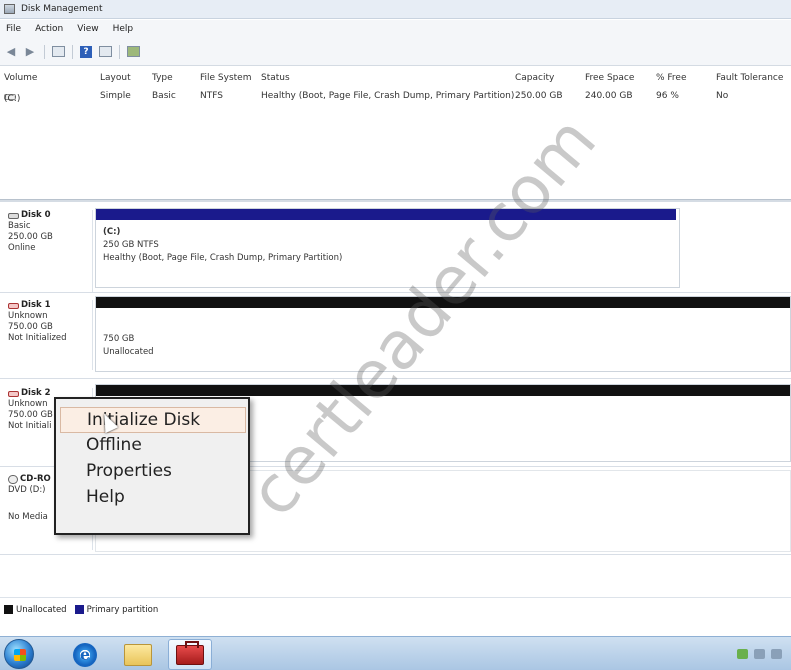 This screenshot has width=791, height=670. What do you see at coordinates (128, 352) in the screenshot?
I see `partition-status: Unallocated` at bounding box center [128, 352].